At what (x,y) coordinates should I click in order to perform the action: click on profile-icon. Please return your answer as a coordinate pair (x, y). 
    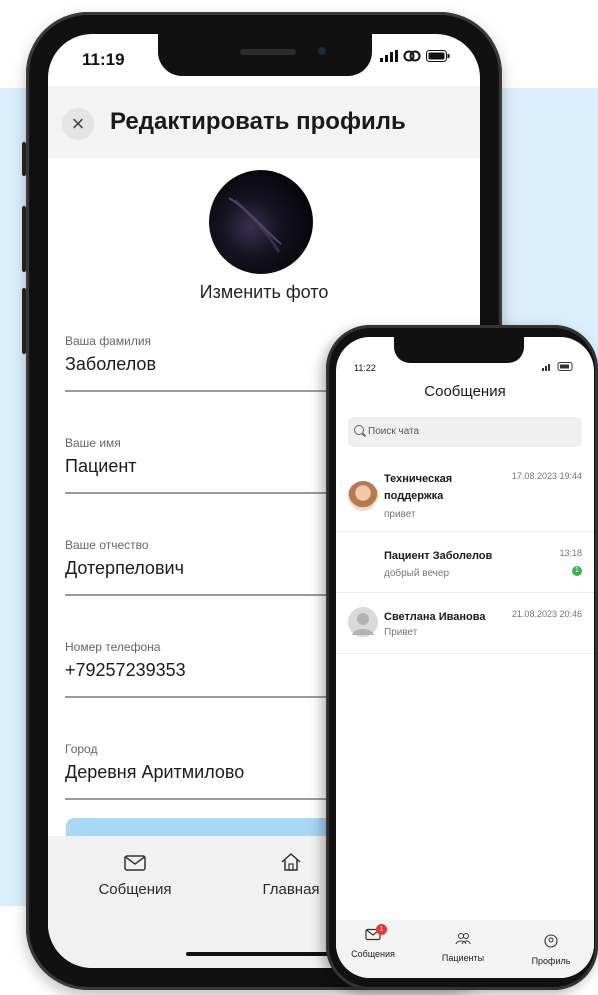
    Looking at the image, I should click on (551, 941).